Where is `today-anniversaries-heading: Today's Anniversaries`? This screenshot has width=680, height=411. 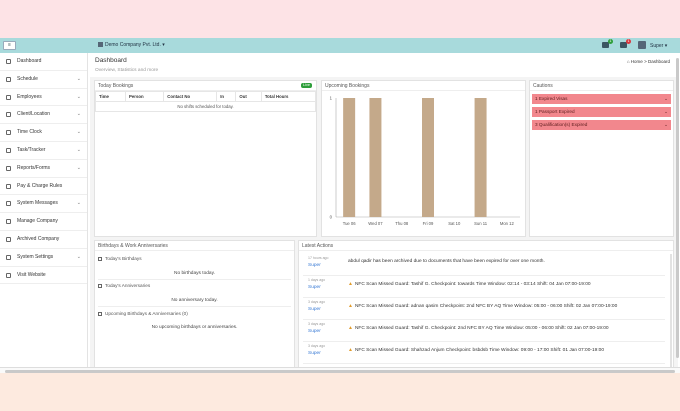
today-anniversaries-heading: Today's Anniversaries is located at coordinates (124, 285).